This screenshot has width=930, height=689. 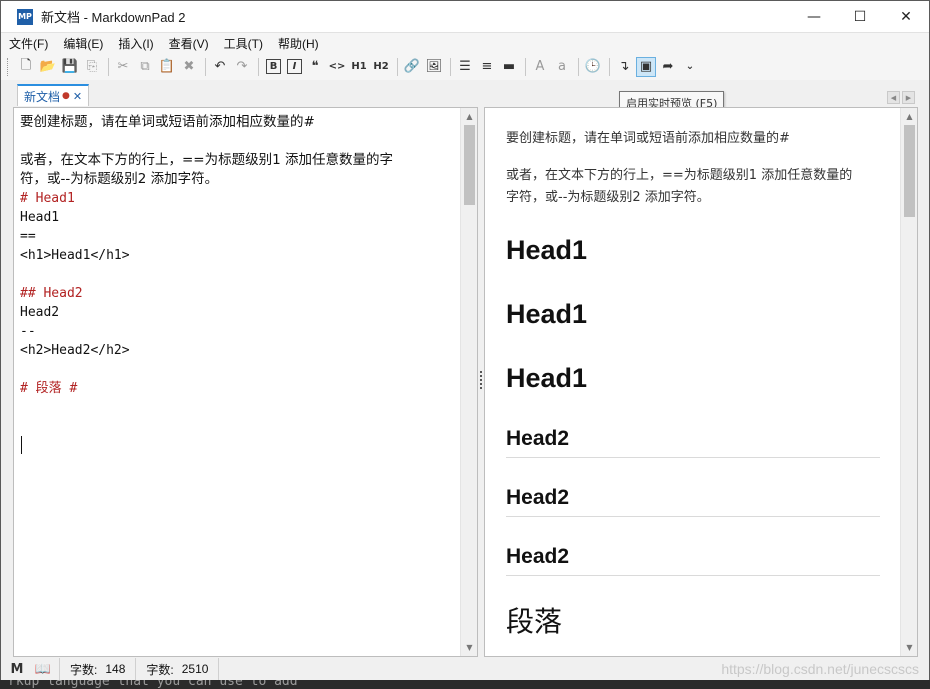 I want to click on minimize-button: —, so click(x=814, y=17).